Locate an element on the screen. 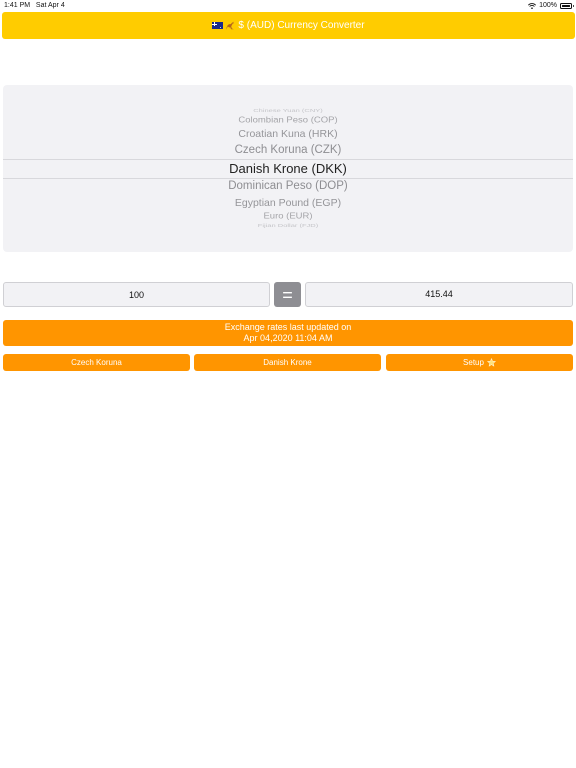  status-indicators: 100% is located at coordinates (551, 5).